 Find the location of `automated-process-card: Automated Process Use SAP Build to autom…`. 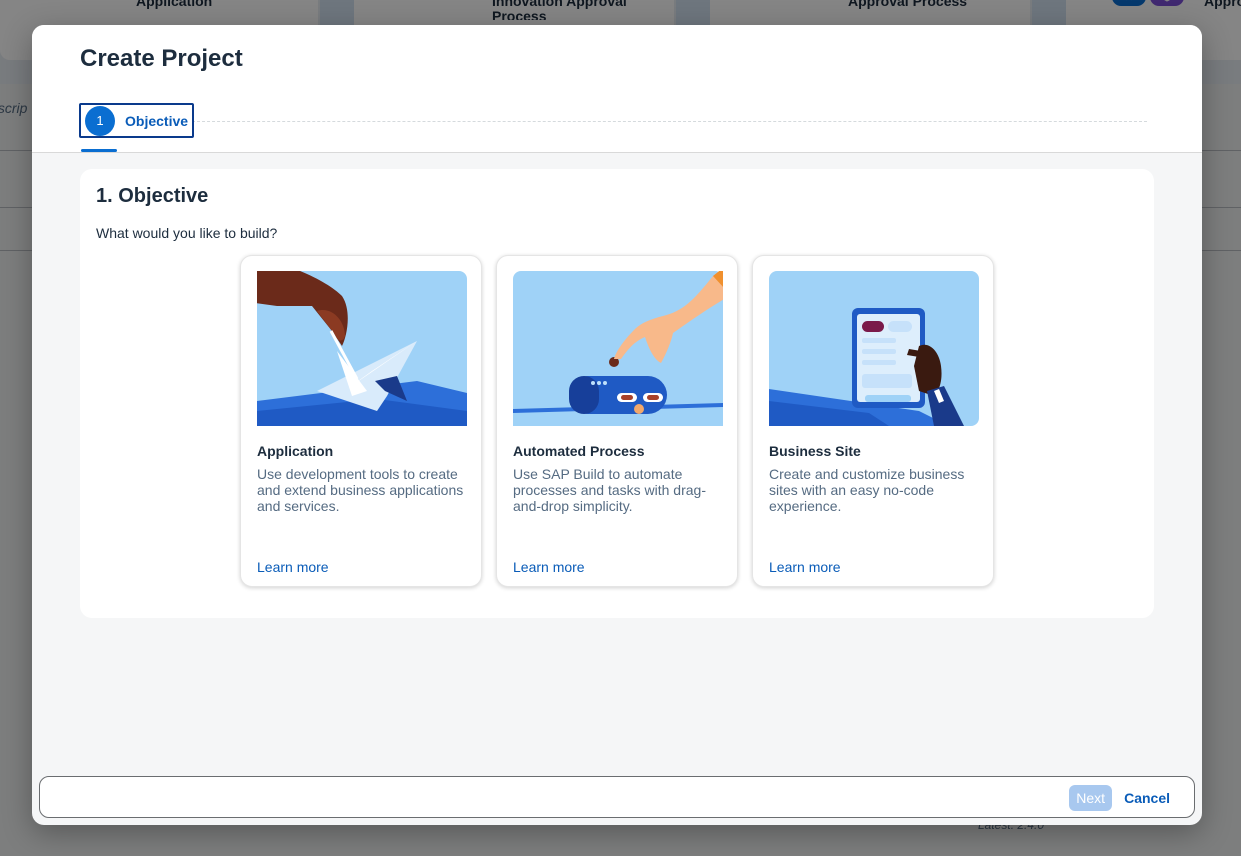

automated-process-card: Automated Process Use SAP Build to autom… is located at coordinates (617, 421).